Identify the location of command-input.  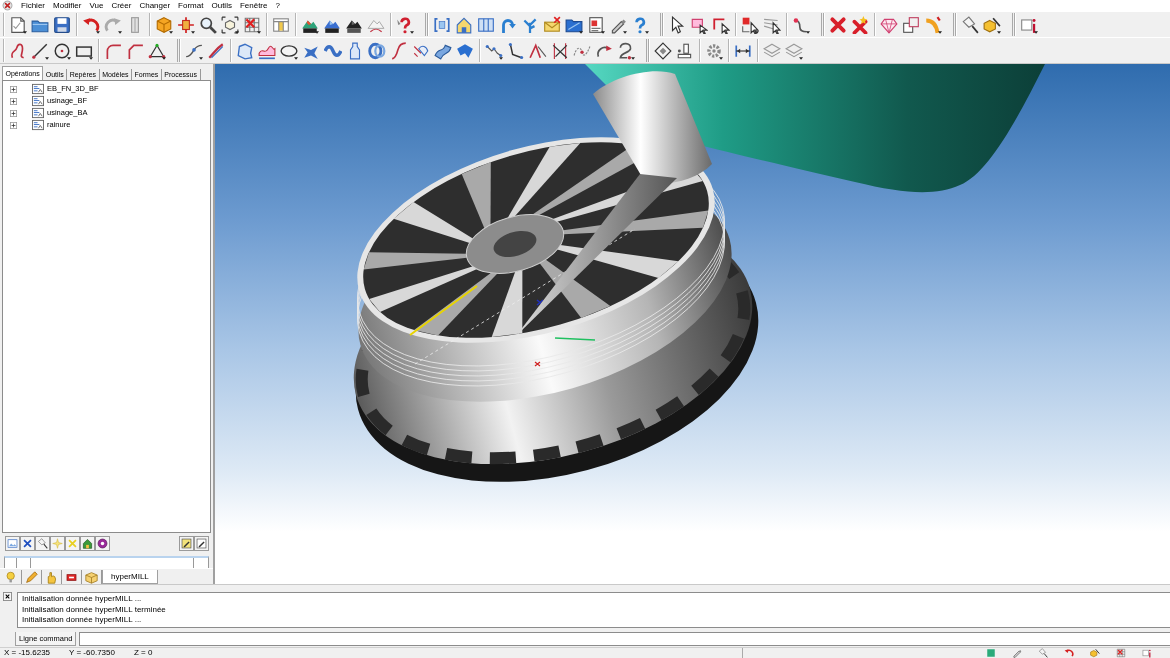
(624, 639).